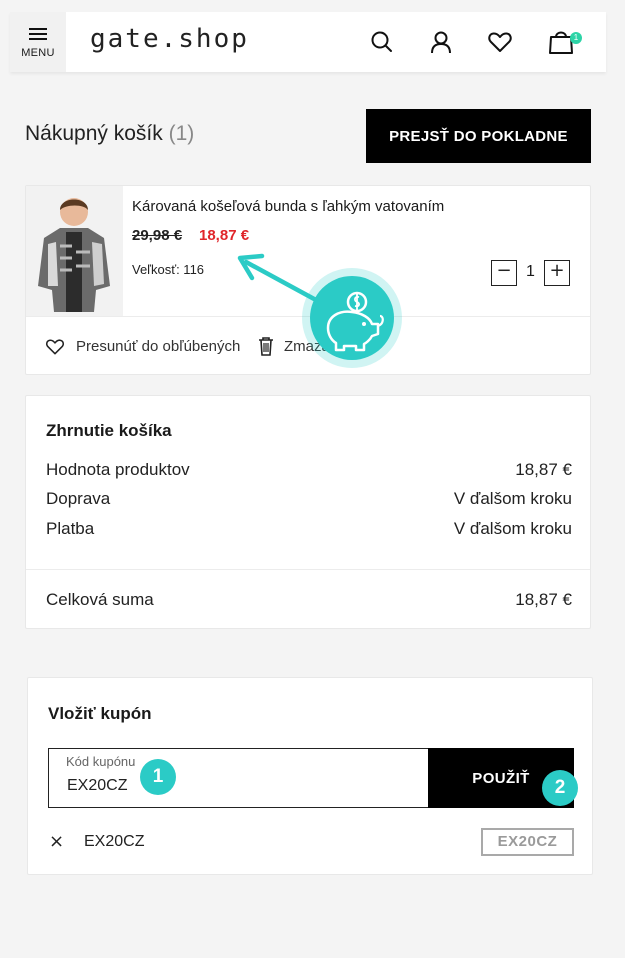 Image resolution: width=625 pixels, height=958 pixels. I want to click on applied-coupon-code: EX20CZ, so click(114, 841).